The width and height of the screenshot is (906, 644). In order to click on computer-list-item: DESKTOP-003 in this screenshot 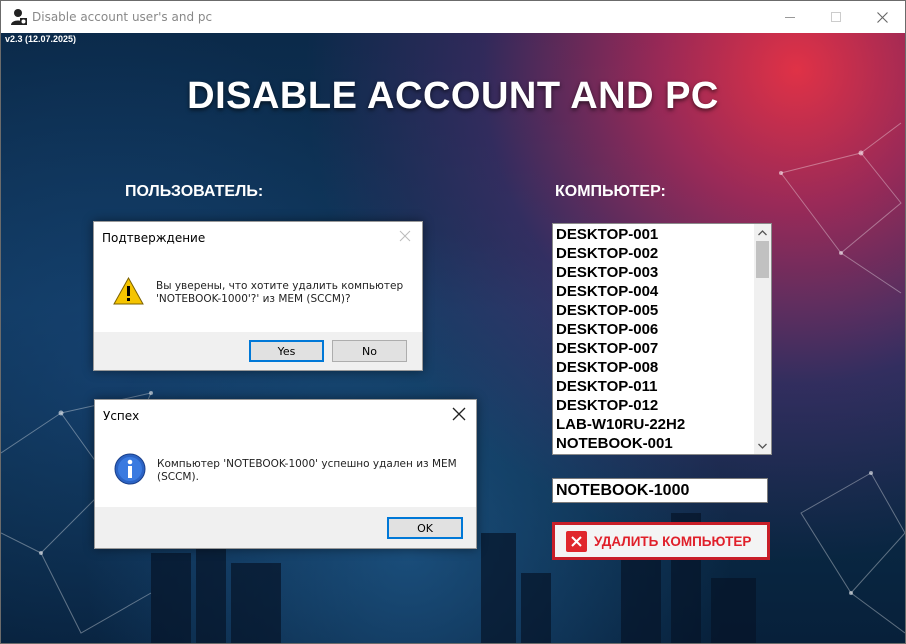, I will do `click(653, 272)`.